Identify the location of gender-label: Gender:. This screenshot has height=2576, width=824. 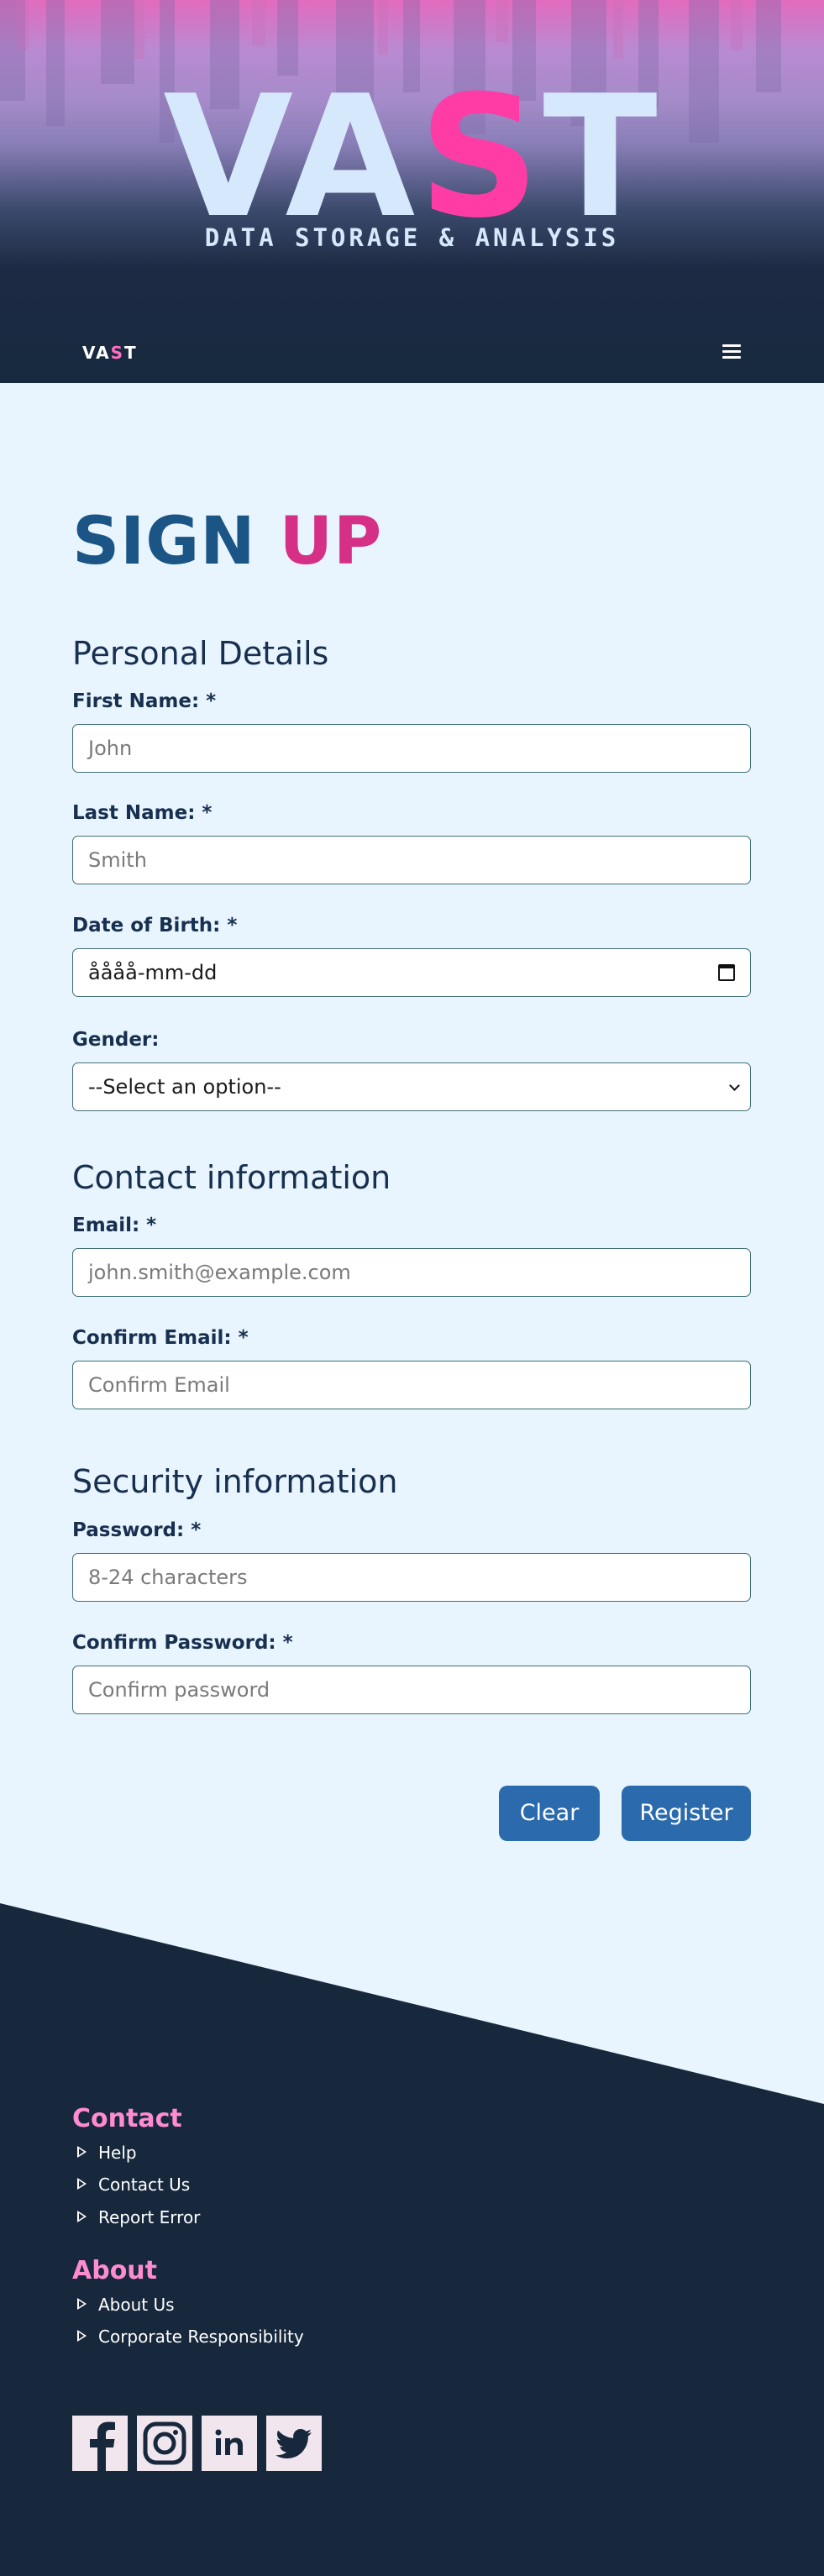
(116, 1040).